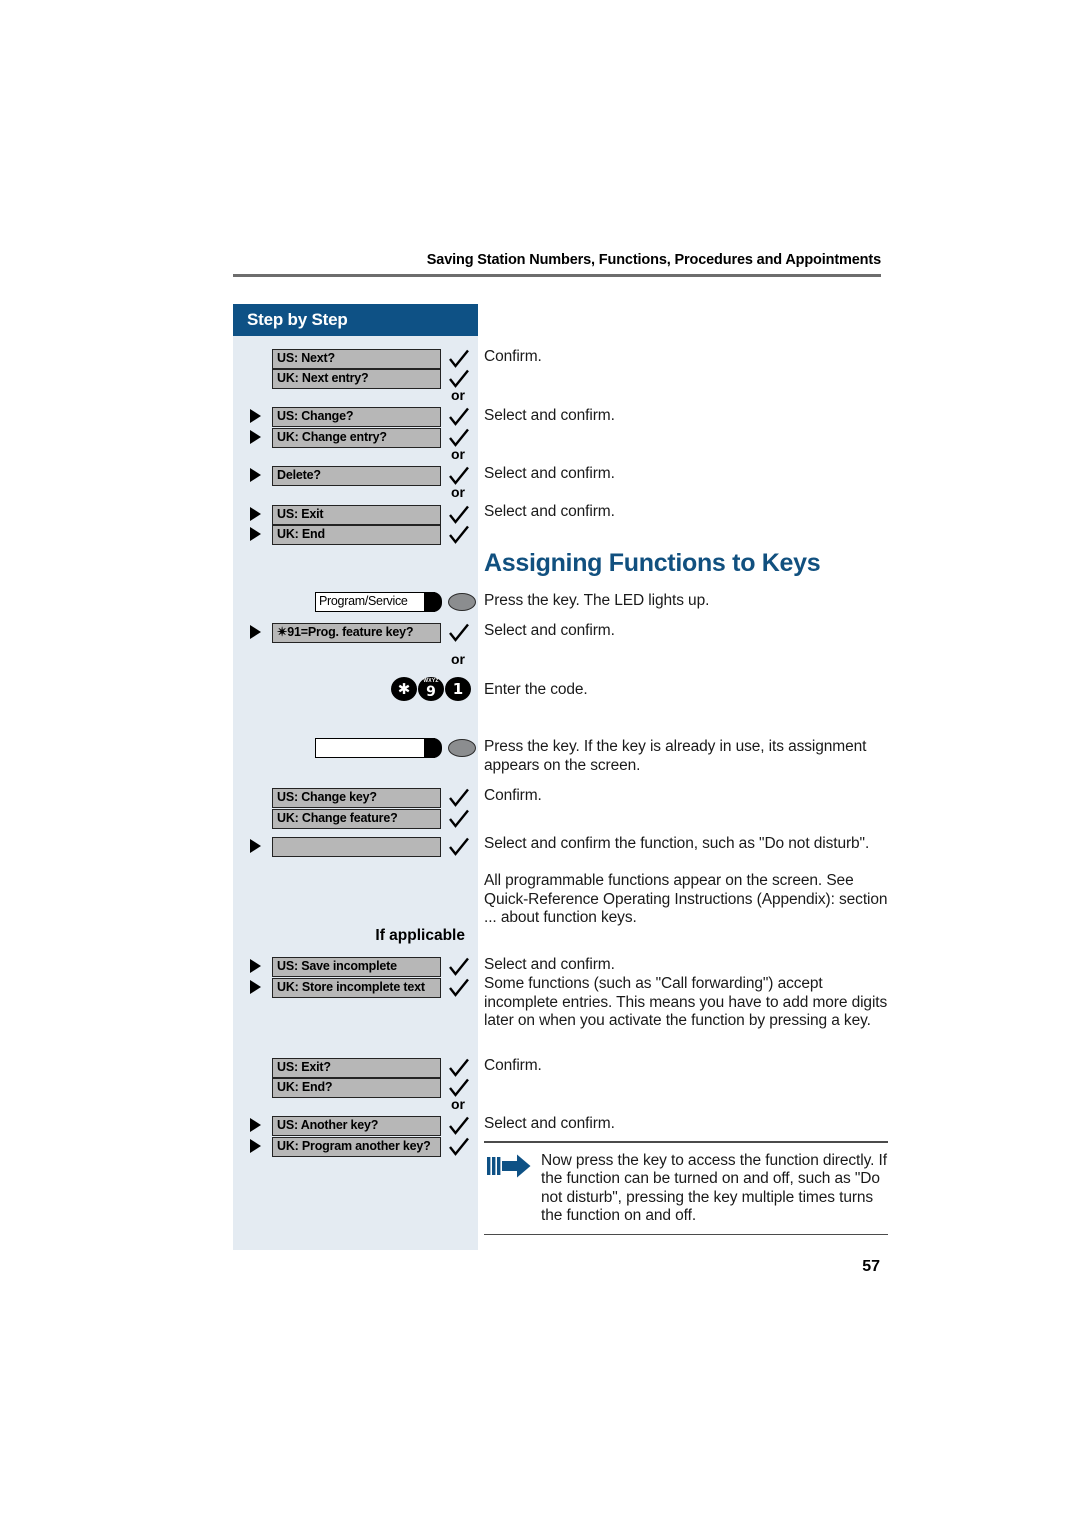 This screenshot has width=1080, height=1528. I want to click on instruction-select-6: Select and confirm., so click(549, 1123).